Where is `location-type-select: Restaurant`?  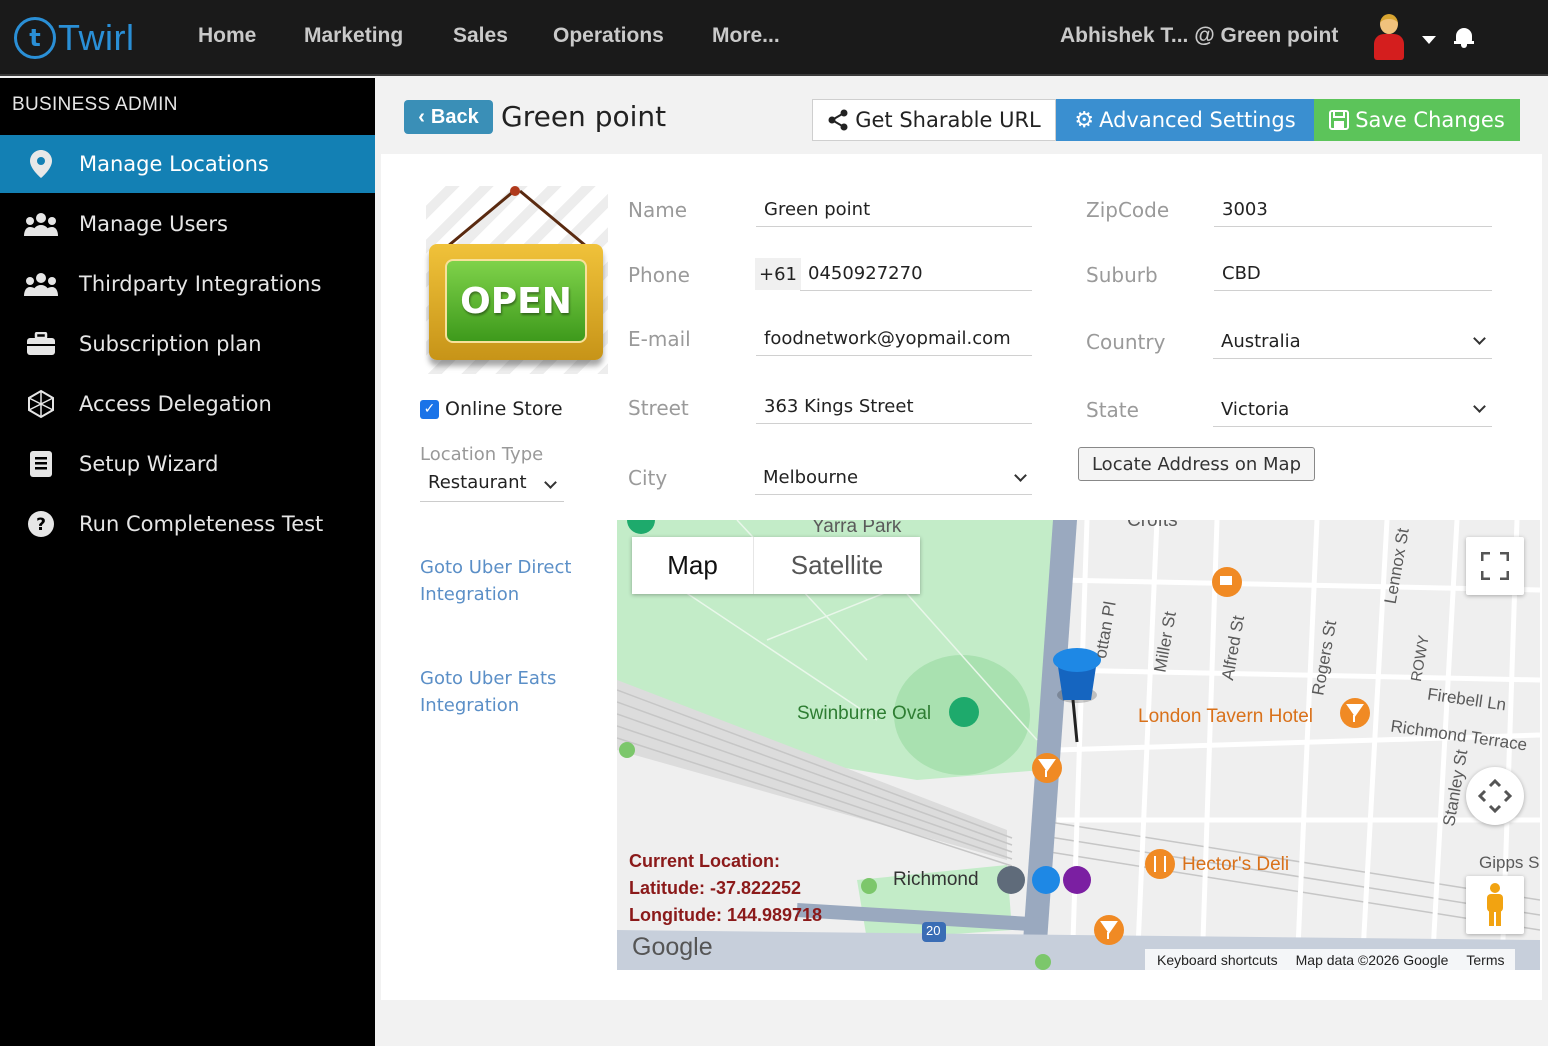
location-type-select: Restaurant is located at coordinates (492, 487).